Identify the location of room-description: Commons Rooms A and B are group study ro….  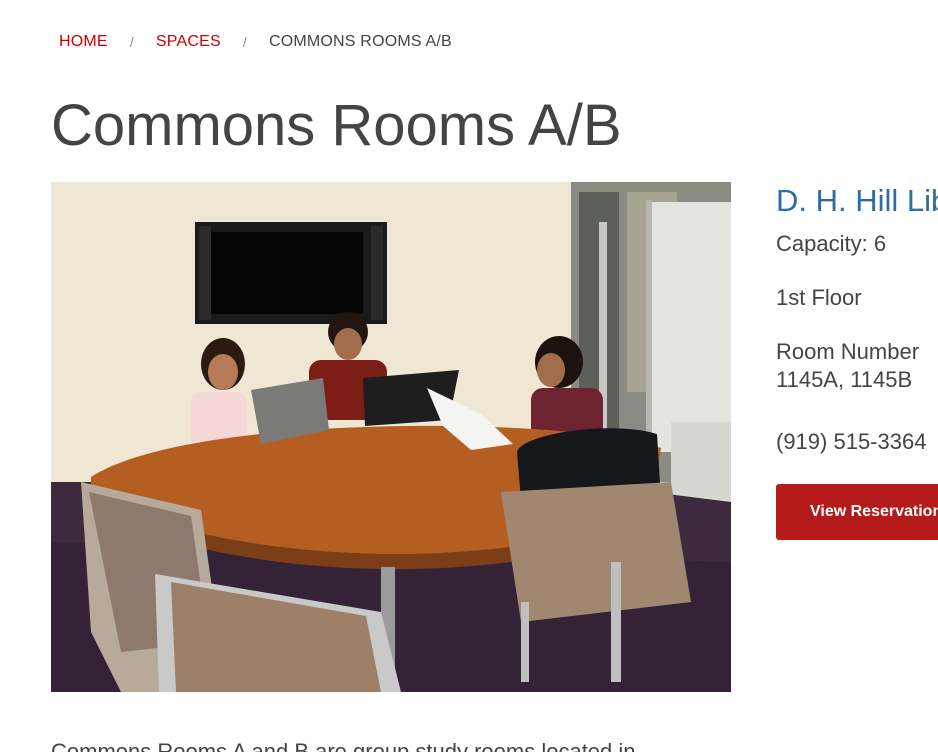
(343, 745).